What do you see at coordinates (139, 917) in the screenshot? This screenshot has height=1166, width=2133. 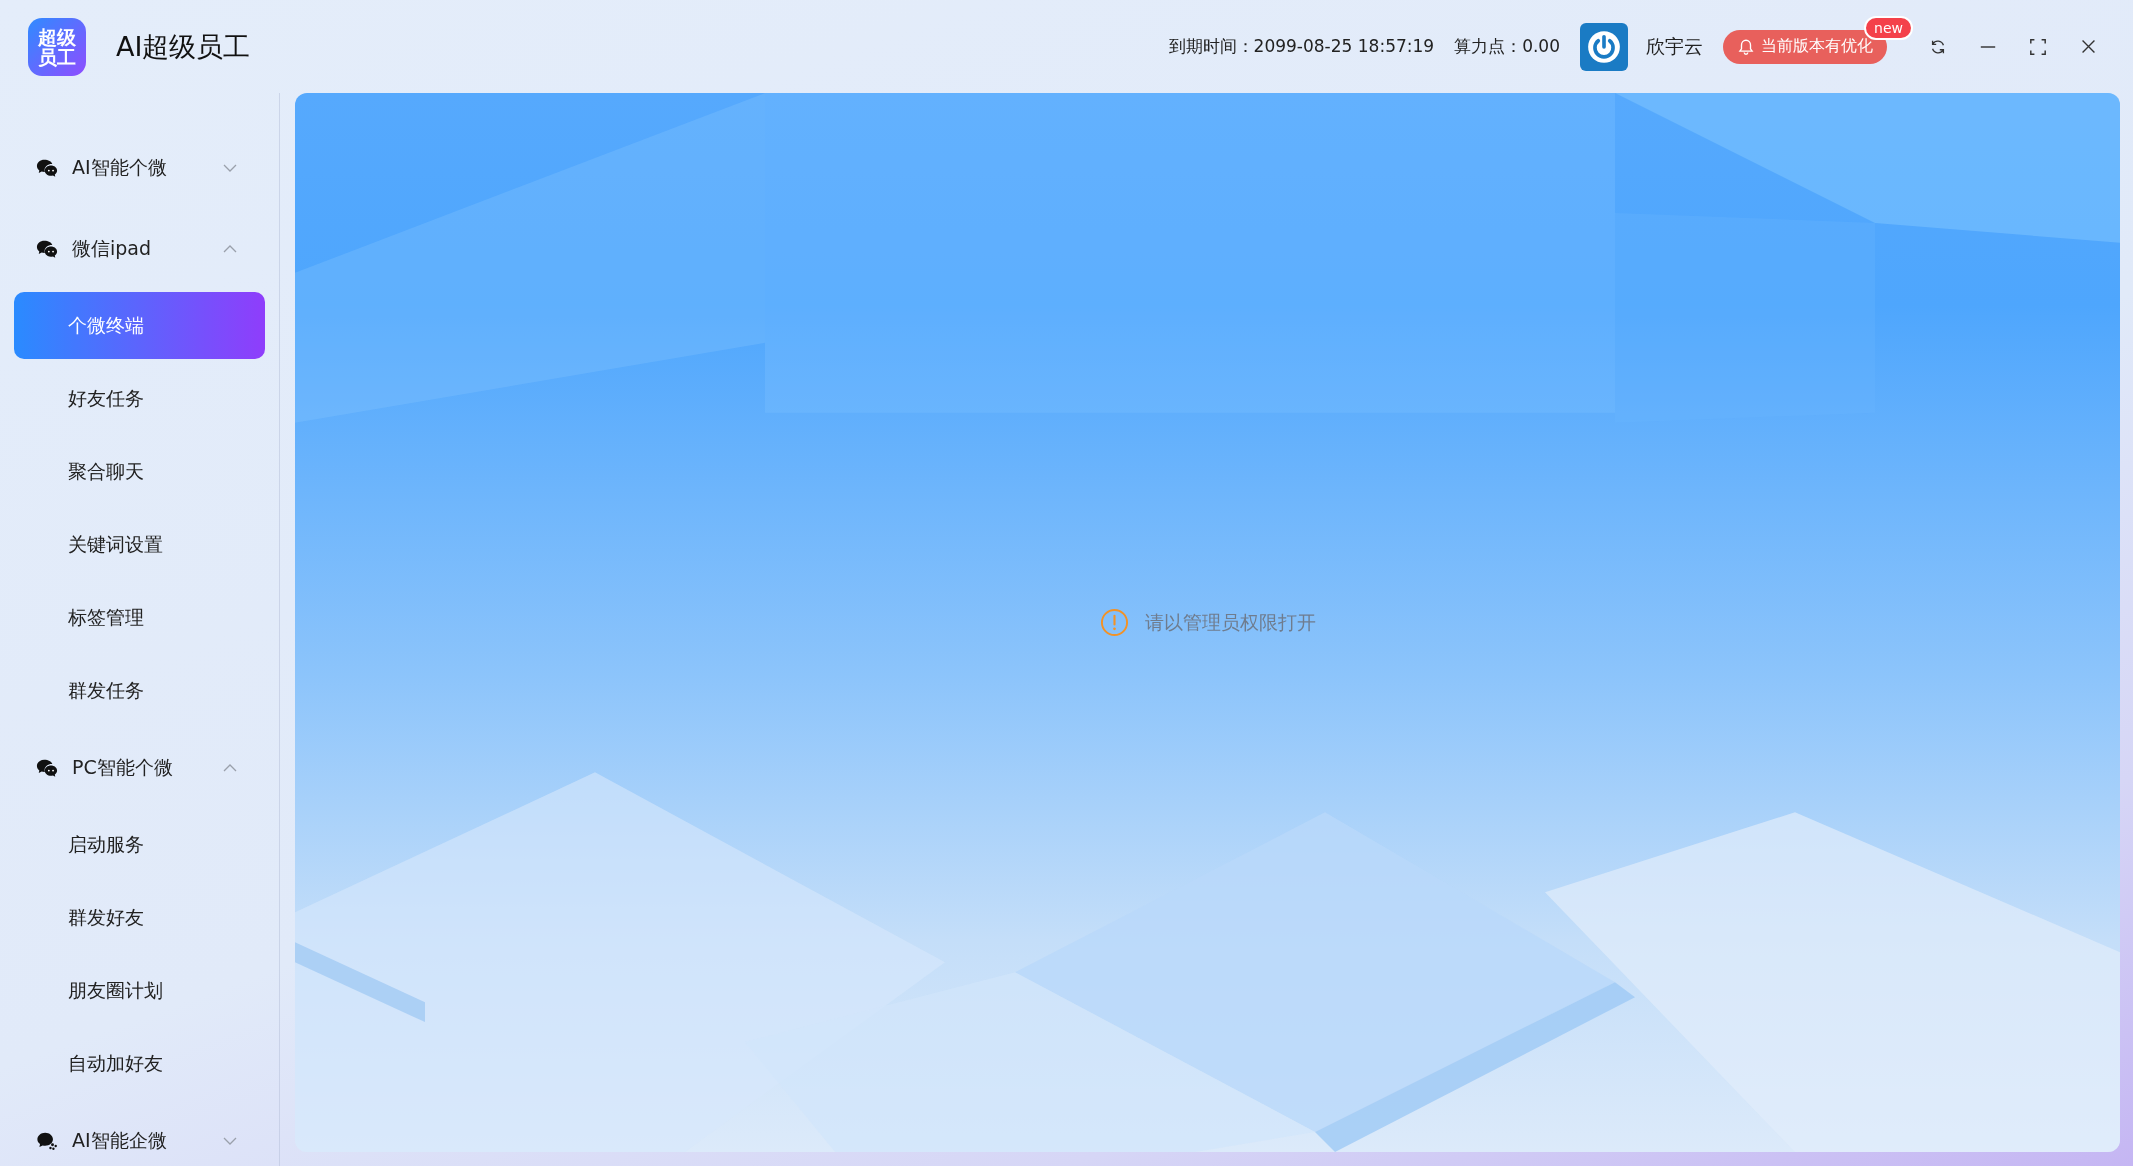 I see `nav-item: 群发好友` at bounding box center [139, 917].